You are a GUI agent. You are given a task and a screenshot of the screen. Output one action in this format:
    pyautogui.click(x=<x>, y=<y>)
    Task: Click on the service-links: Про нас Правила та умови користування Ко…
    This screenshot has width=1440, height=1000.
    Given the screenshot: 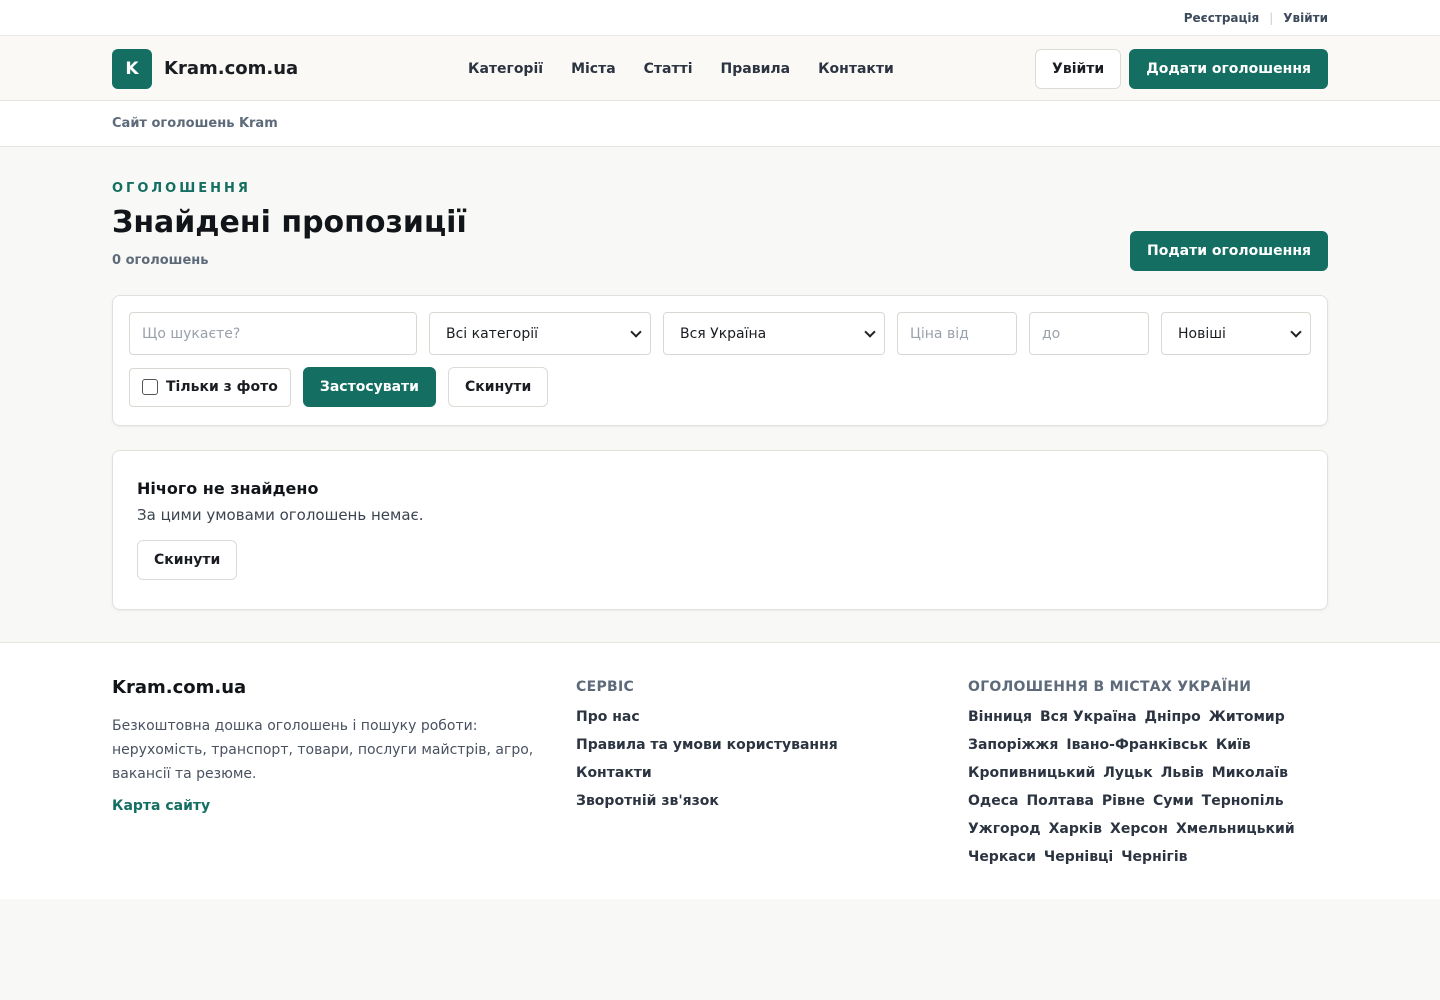 What is the action you would take?
    pyautogui.click(x=772, y=759)
    